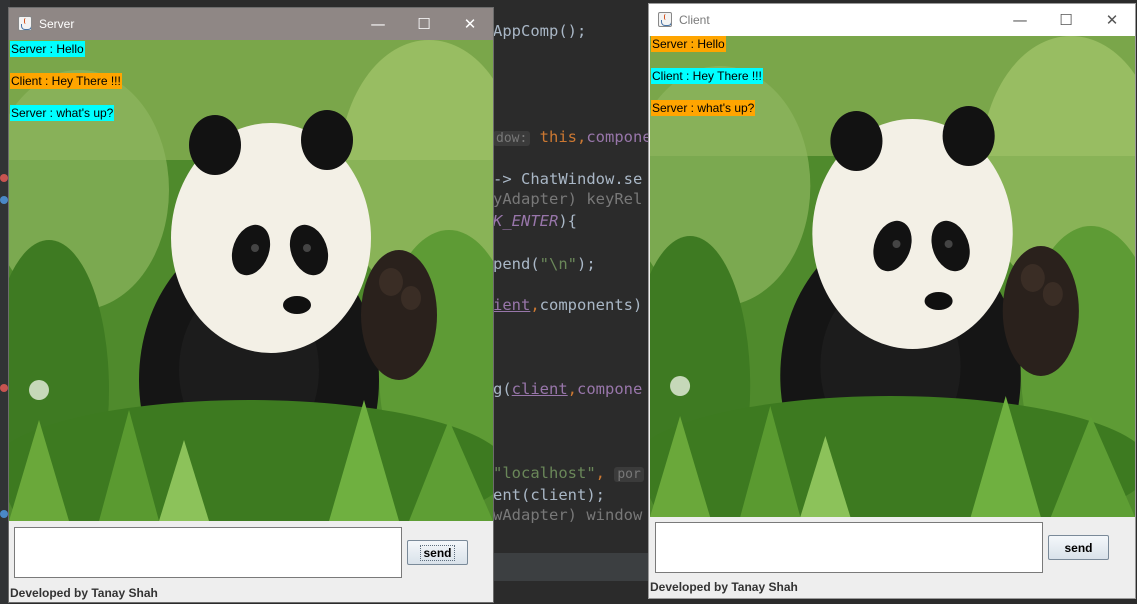 This screenshot has width=1137, height=604. I want to click on code-token: ){, so click(567, 221).